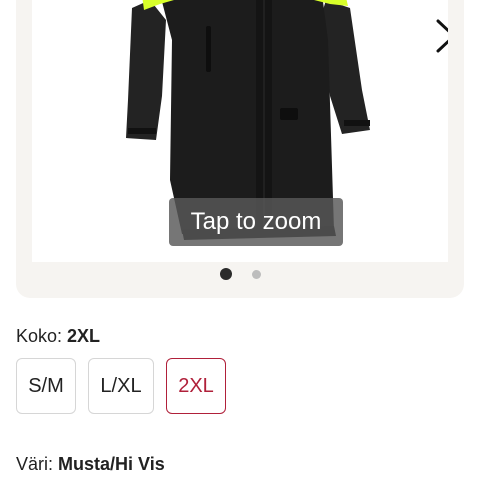 The image size is (480, 480). Describe the element at coordinates (442, 36) in the screenshot. I see `chevron-right-icon` at that location.